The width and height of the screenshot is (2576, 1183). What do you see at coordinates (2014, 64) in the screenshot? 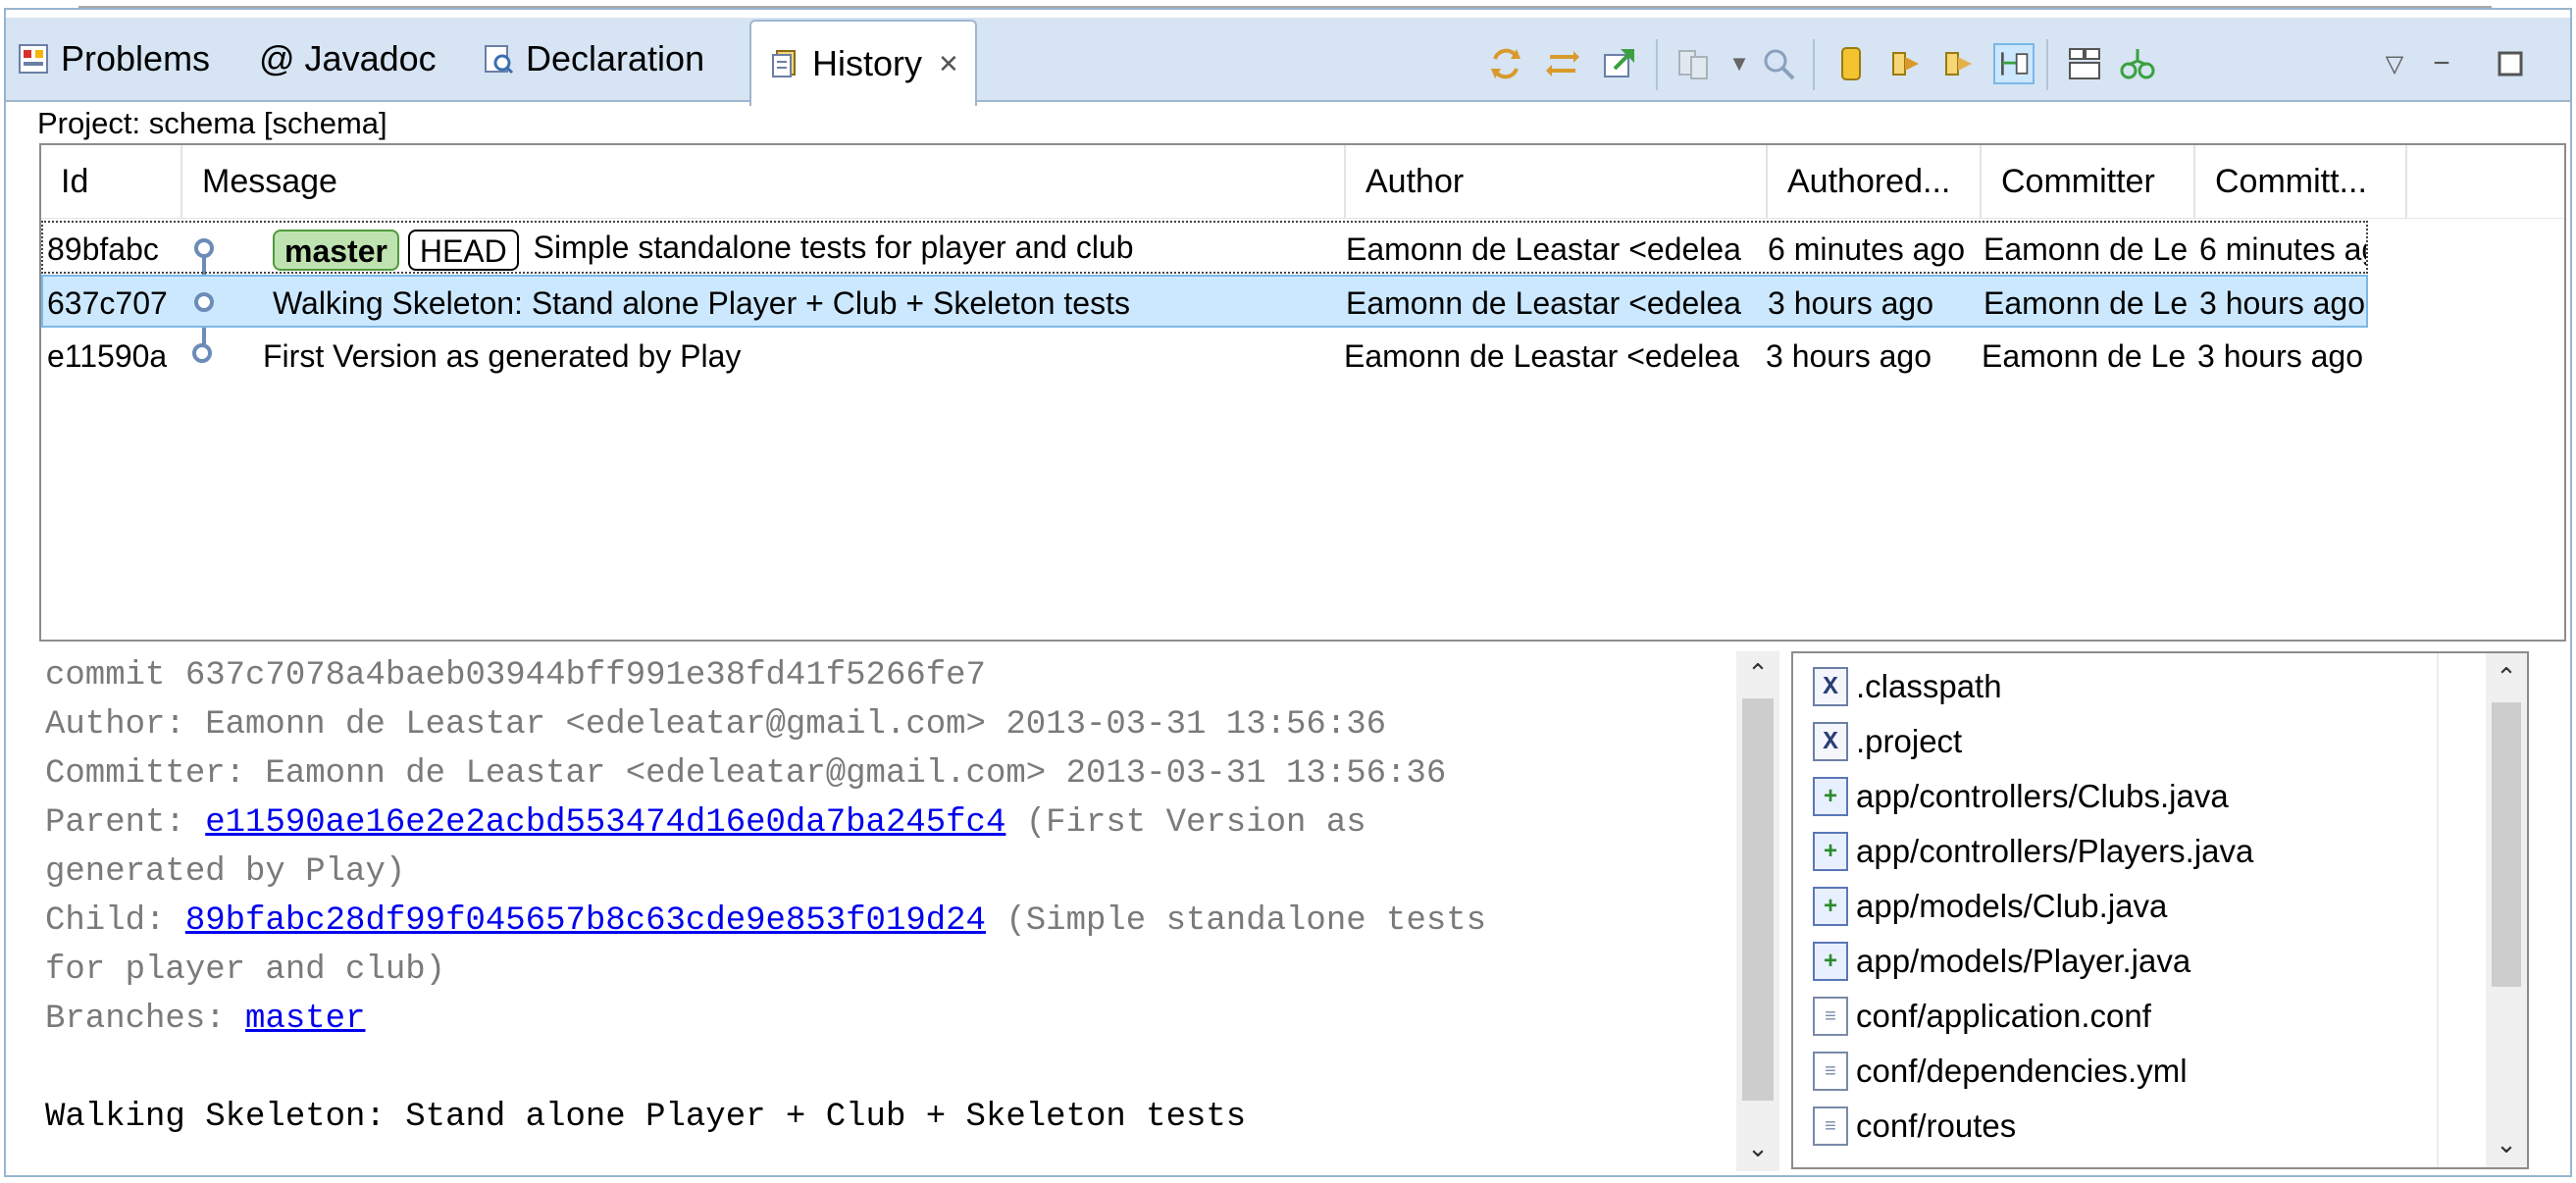
I see `show-all-branches-icon` at bounding box center [2014, 64].